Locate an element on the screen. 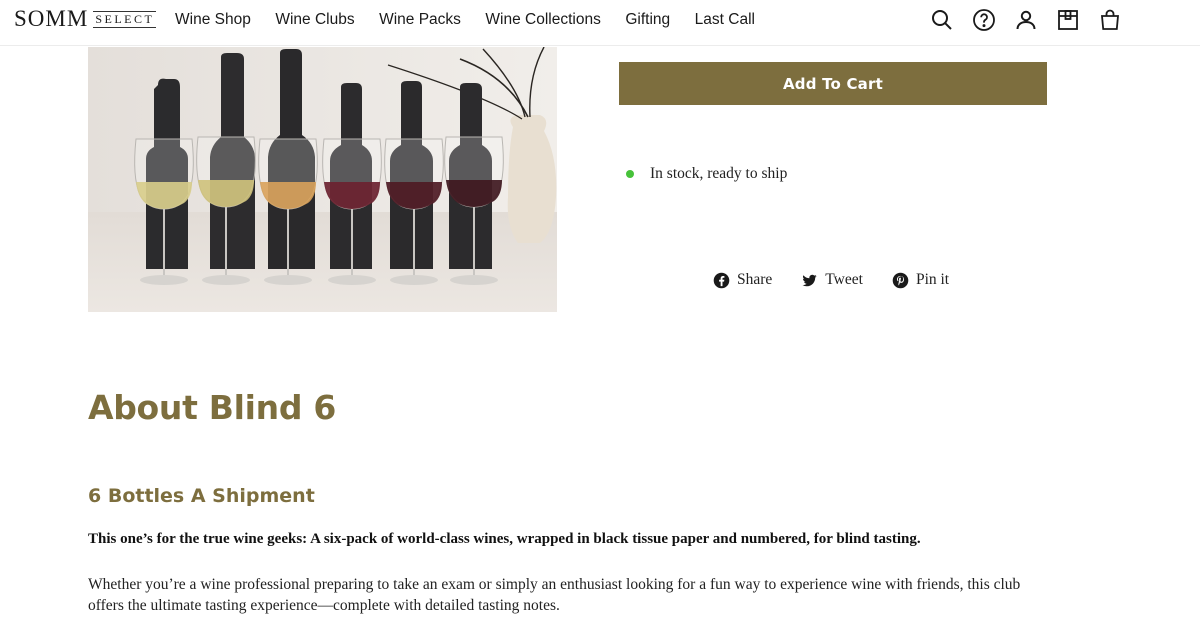 This screenshot has width=1200, height=625. stock-status: In stock, ready to ship is located at coordinates (706, 174).